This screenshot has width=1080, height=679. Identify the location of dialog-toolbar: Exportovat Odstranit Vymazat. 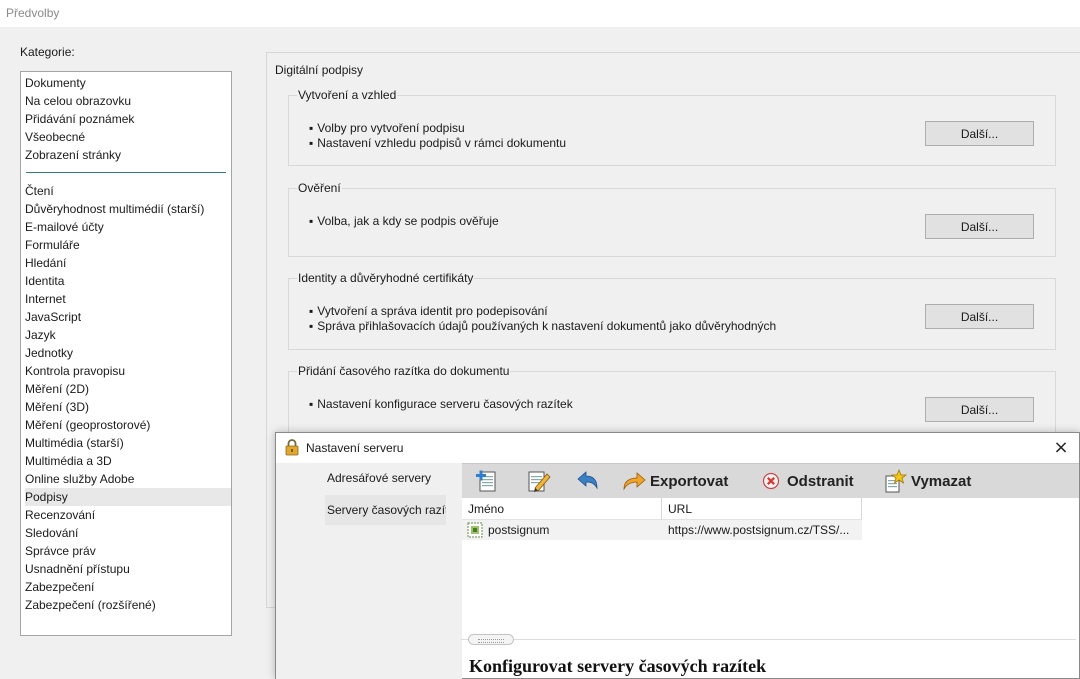
(770, 480).